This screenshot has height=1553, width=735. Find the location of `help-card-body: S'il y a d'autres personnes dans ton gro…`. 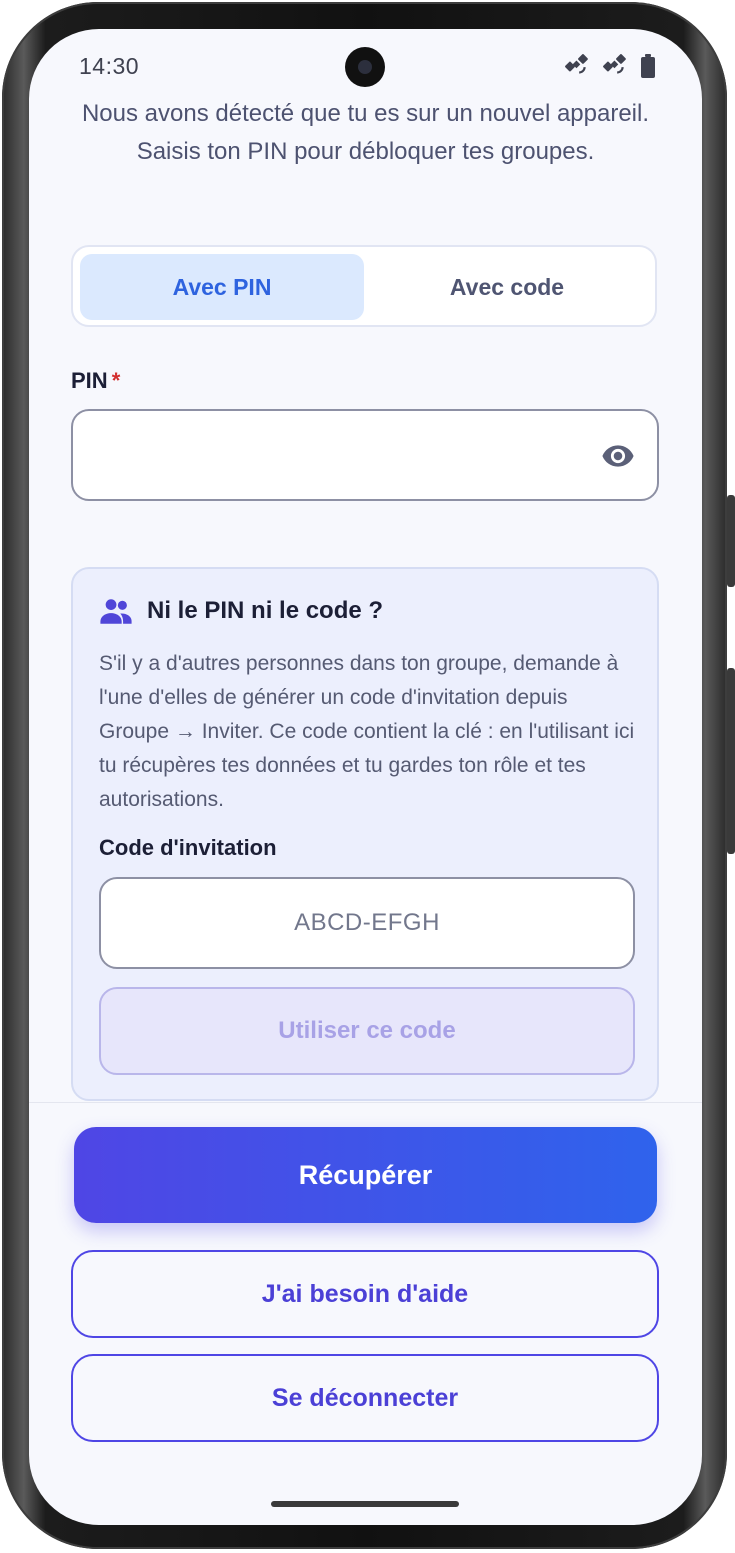

help-card-body: S'il y a d'autres personnes dans ton gro… is located at coordinates (367, 731).